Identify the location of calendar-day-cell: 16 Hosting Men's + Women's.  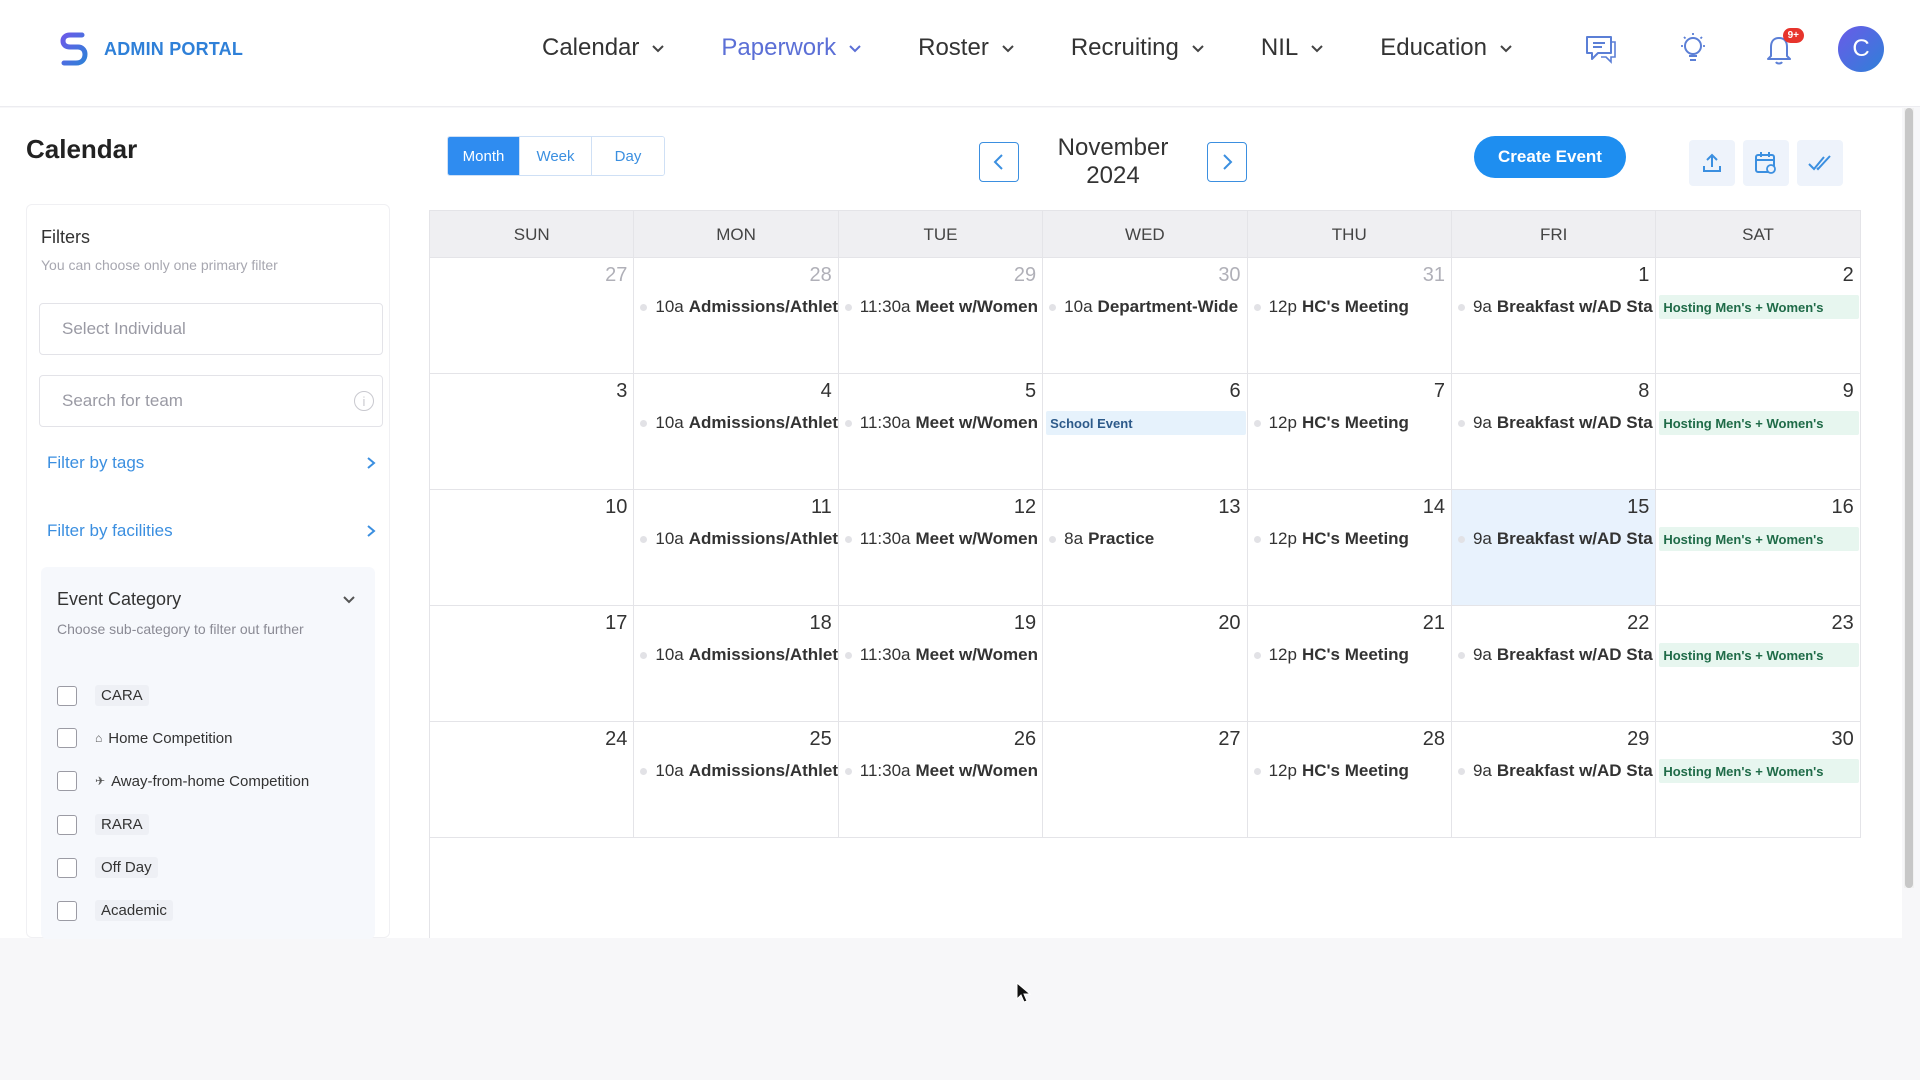
(1758, 547).